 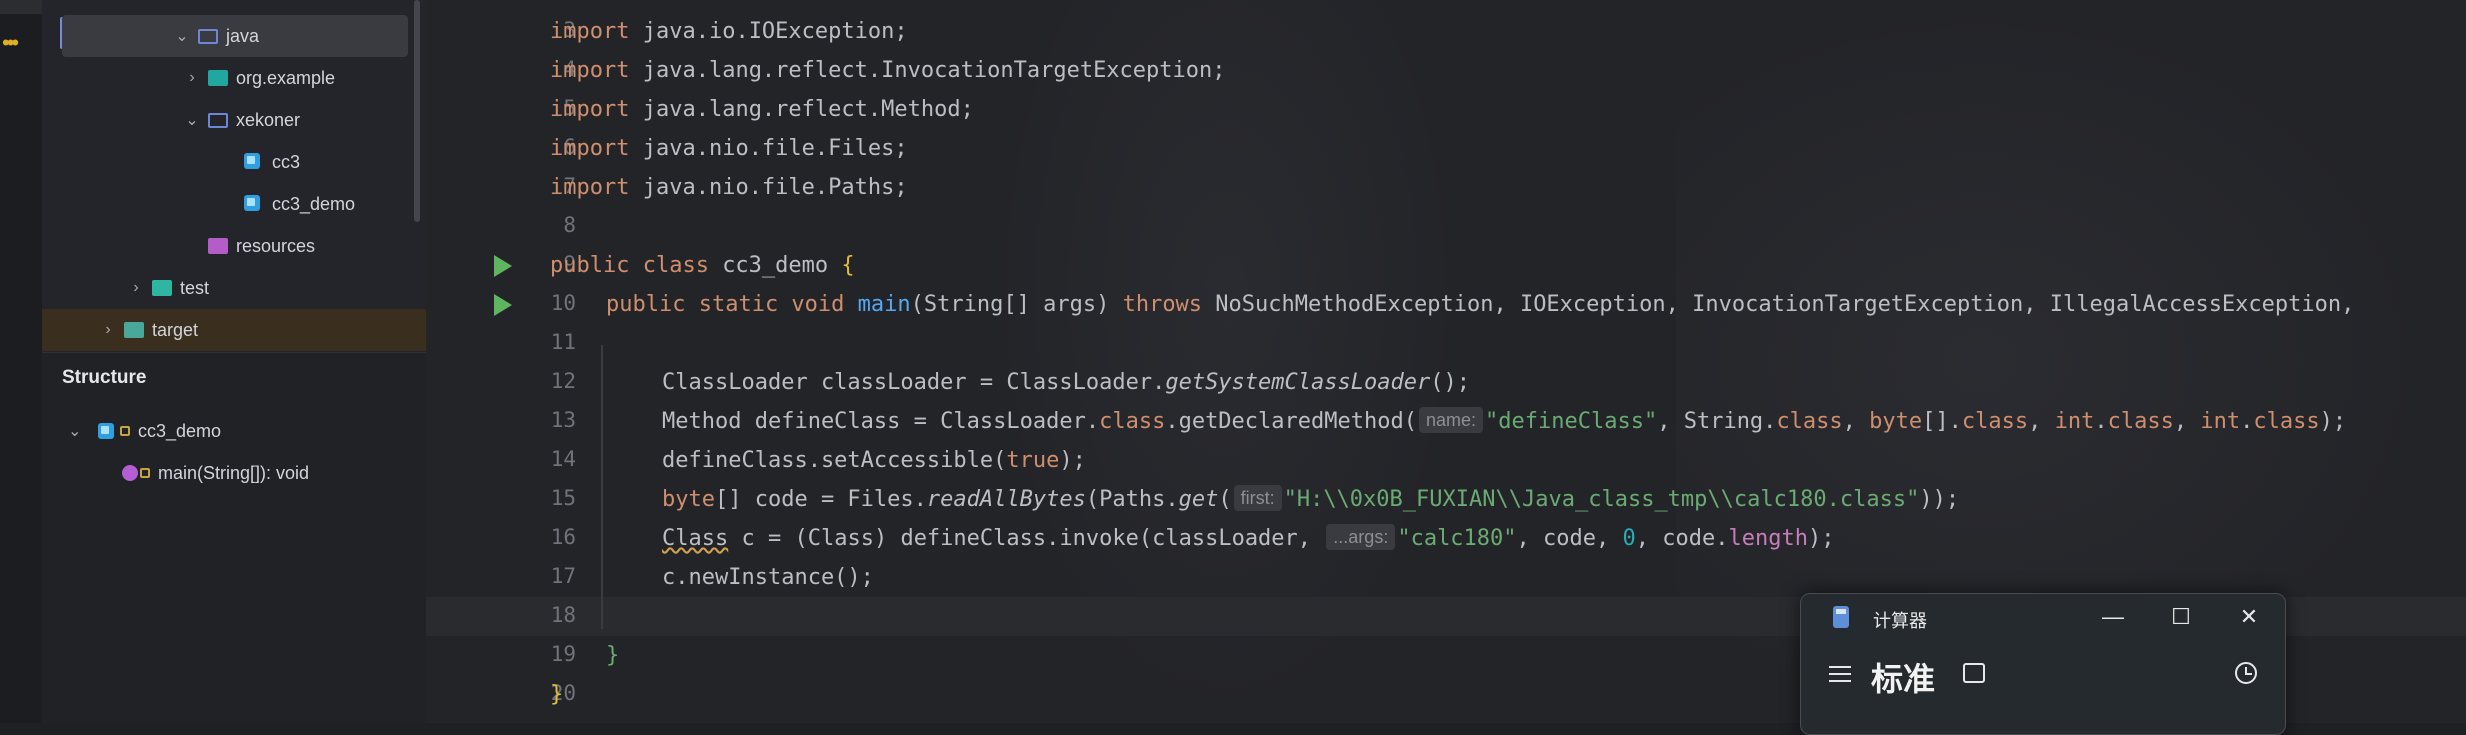 I want to click on code-line-9: public class cc3_demo {, so click(x=702, y=265).